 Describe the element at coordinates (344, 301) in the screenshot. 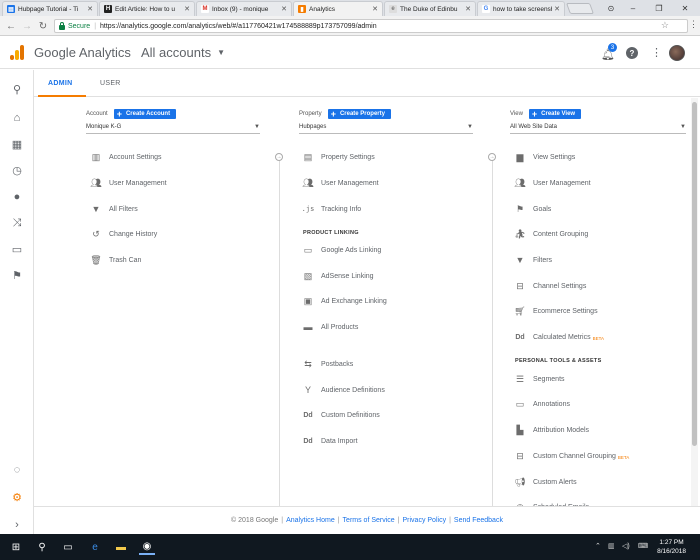

I see `ad-exchange-linking-link: ▣ Ad Exchange Linking` at that location.